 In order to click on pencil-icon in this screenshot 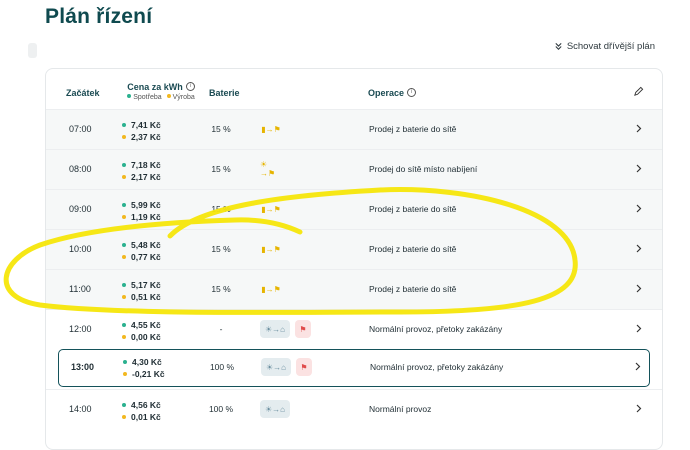, I will do `click(638, 91)`.